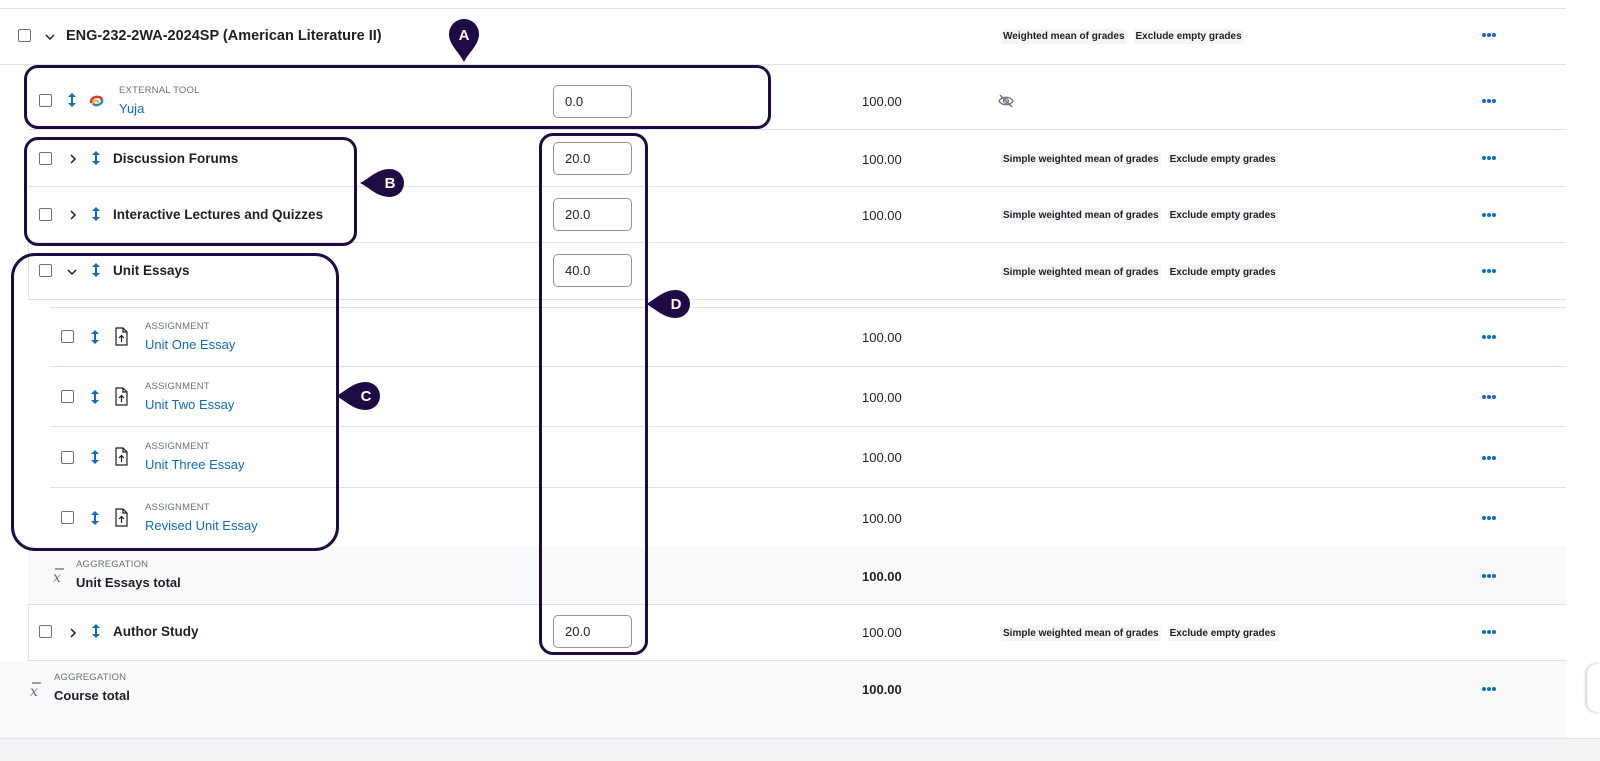 This screenshot has height=761, width=1600. What do you see at coordinates (592, 101) in the screenshot?
I see `yuja-weight-input: 0.0` at bounding box center [592, 101].